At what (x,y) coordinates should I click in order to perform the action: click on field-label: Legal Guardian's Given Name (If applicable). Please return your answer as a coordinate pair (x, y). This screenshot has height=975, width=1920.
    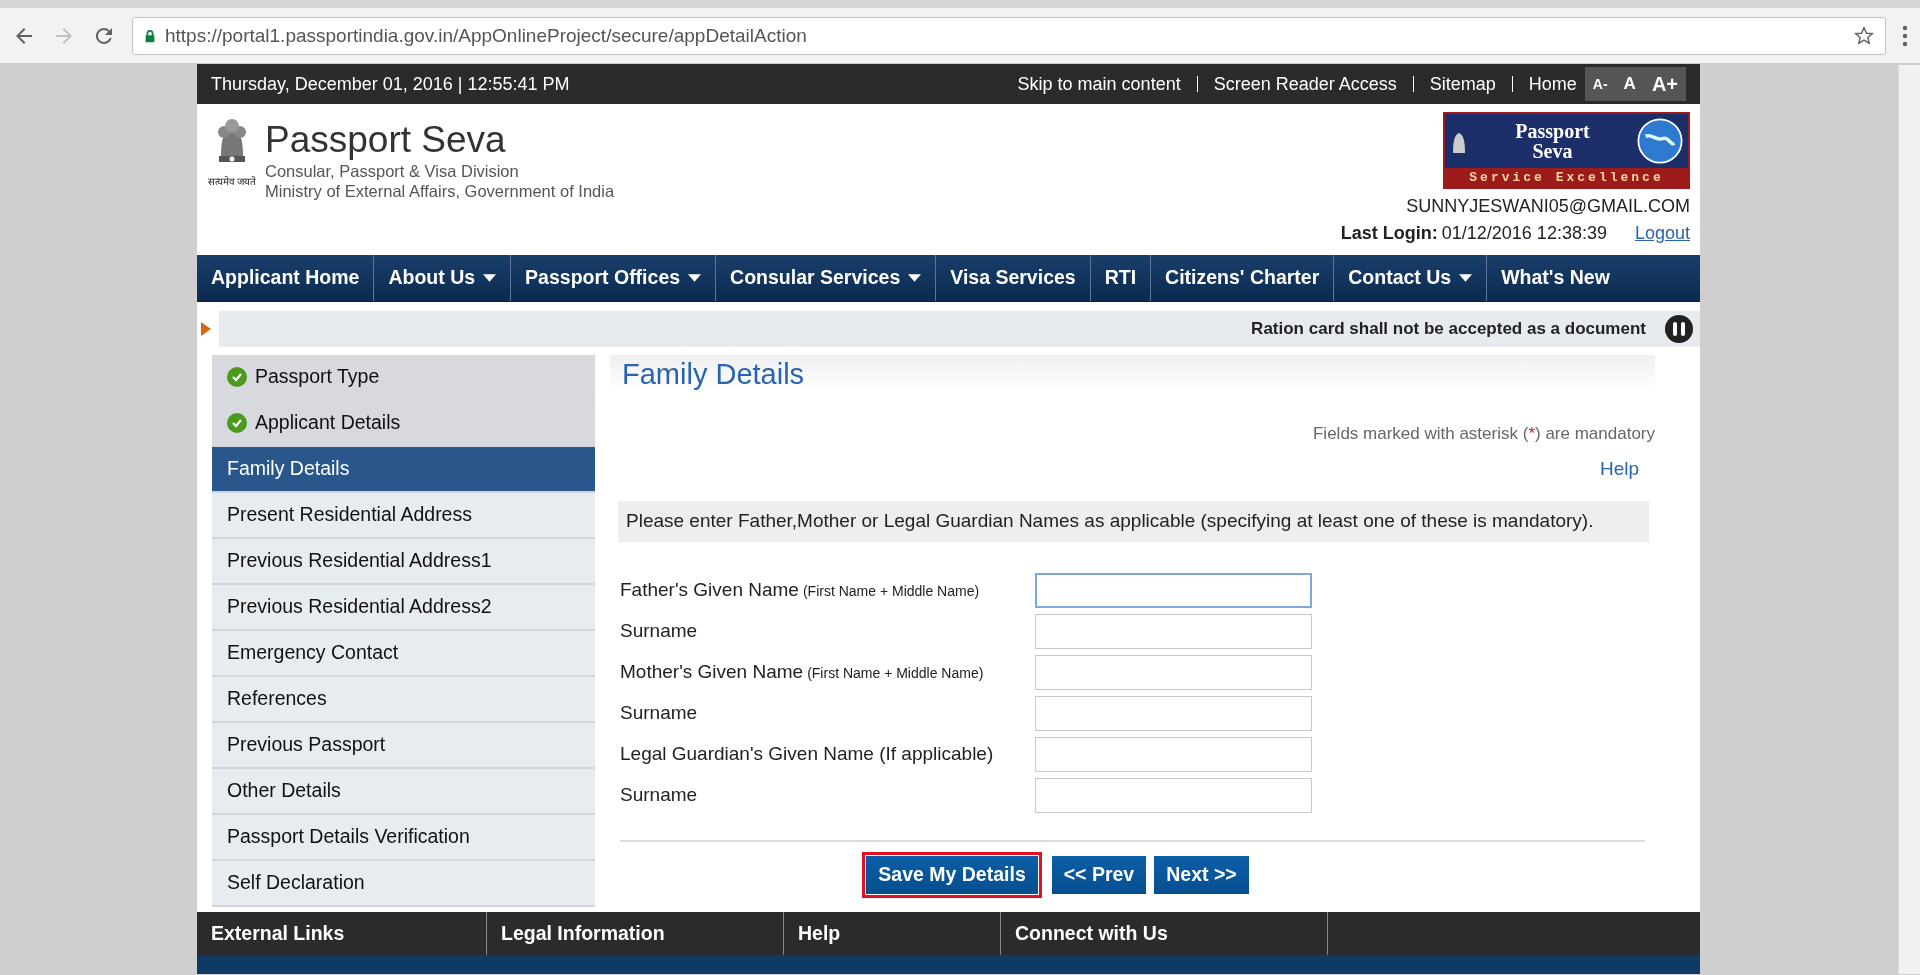
    Looking at the image, I should click on (807, 753).